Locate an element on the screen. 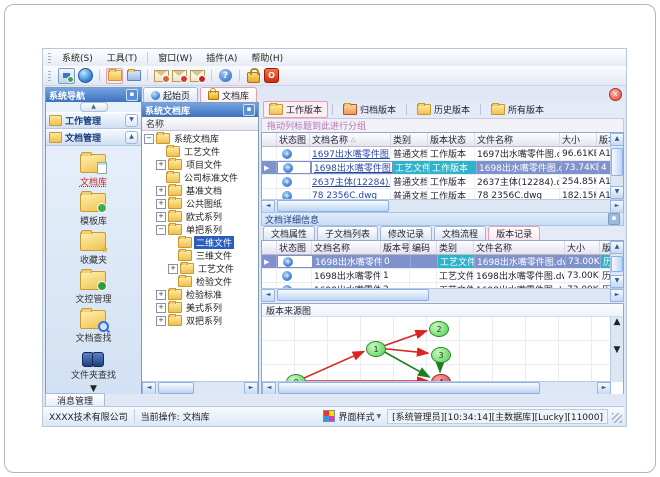 This screenshot has width=660, height=477. tree-horizontal-scrollbar: ◄ ► is located at coordinates (200, 388).